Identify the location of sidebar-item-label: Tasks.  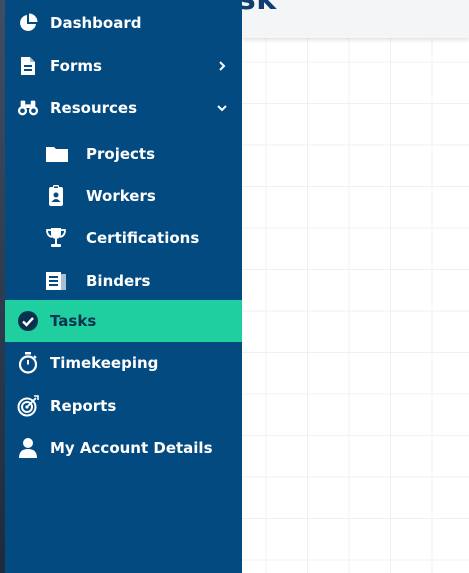
(73, 321).